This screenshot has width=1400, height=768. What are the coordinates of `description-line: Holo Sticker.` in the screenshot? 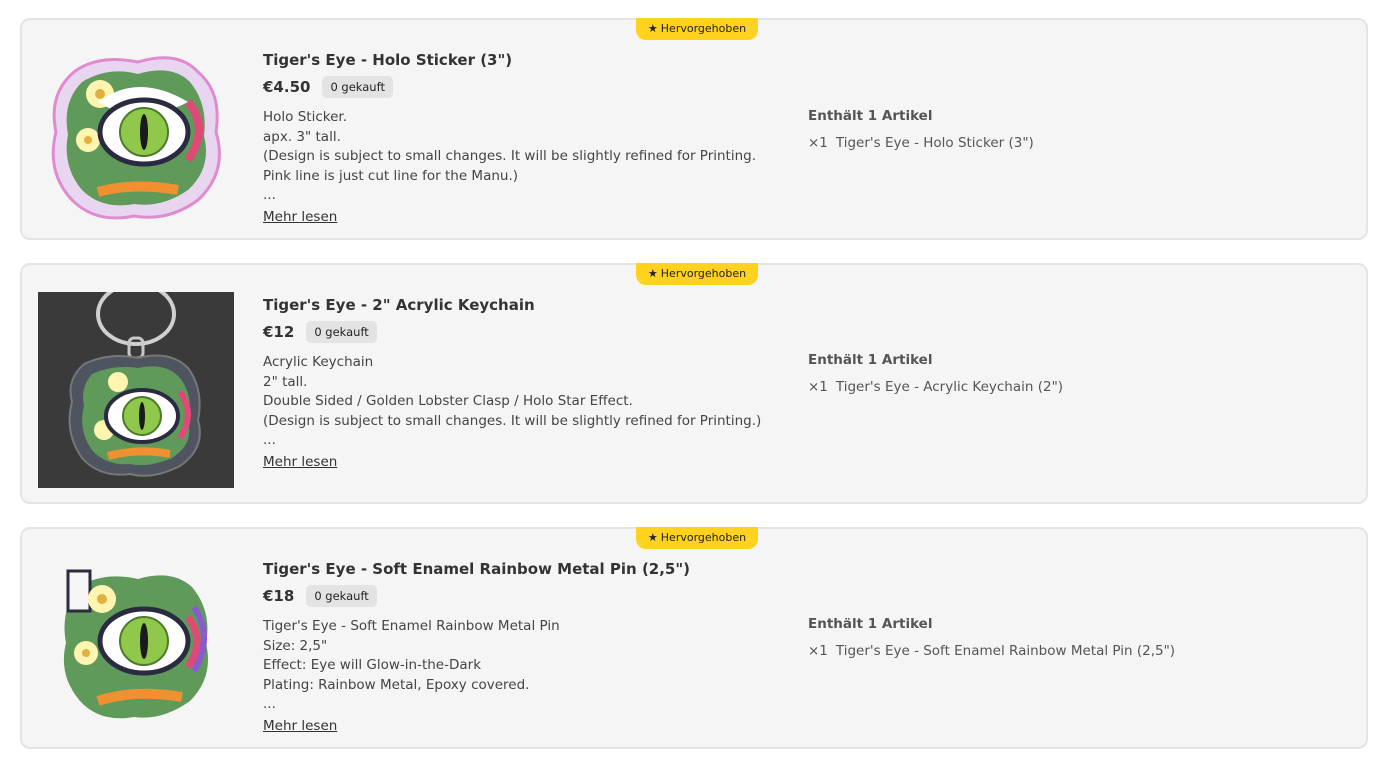 It's located at (305, 117).